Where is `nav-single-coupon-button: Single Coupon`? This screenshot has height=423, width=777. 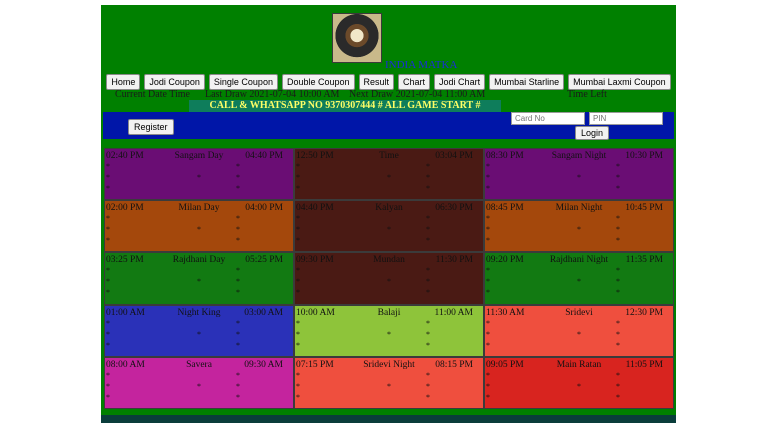 nav-single-coupon-button: Single Coupon is located at coordinates (243, 82).